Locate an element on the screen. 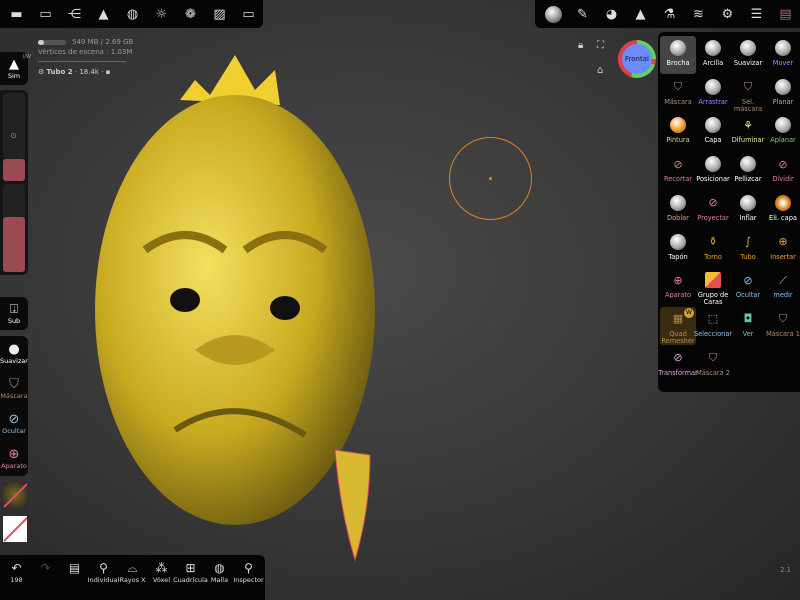 The image size is (800, 600). sliders-icon: ☰ is located at coordinates (756, 14).